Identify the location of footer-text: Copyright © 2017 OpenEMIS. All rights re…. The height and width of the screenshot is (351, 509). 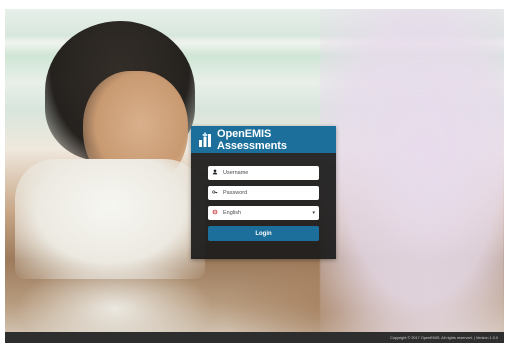
(444, 337).